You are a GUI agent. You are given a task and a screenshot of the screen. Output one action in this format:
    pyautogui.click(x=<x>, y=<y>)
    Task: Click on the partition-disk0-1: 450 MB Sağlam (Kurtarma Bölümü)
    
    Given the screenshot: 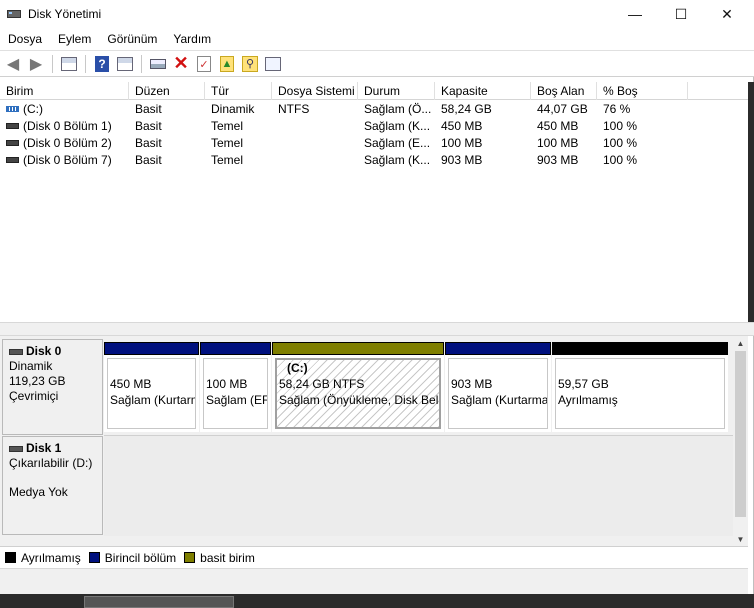 What is the action you would take?
    pyautogui.click(x=151, y=387)
    